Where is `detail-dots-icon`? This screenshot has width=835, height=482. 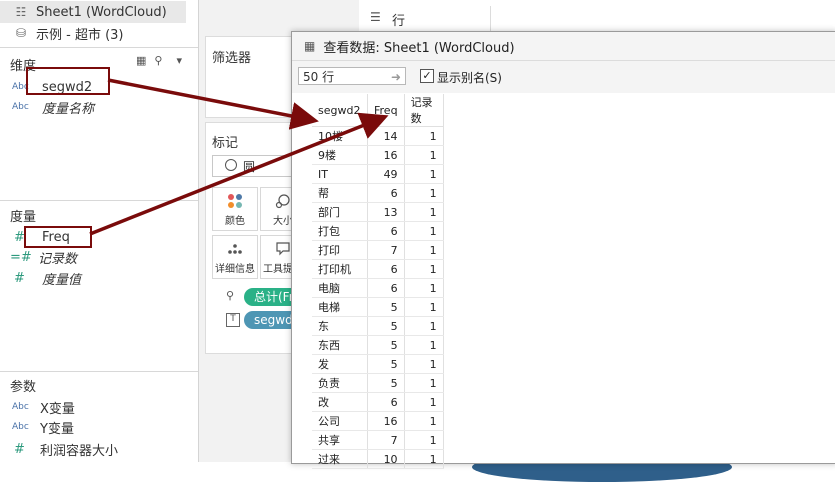 detail-dots-icon is located at coordinates (235, 249).